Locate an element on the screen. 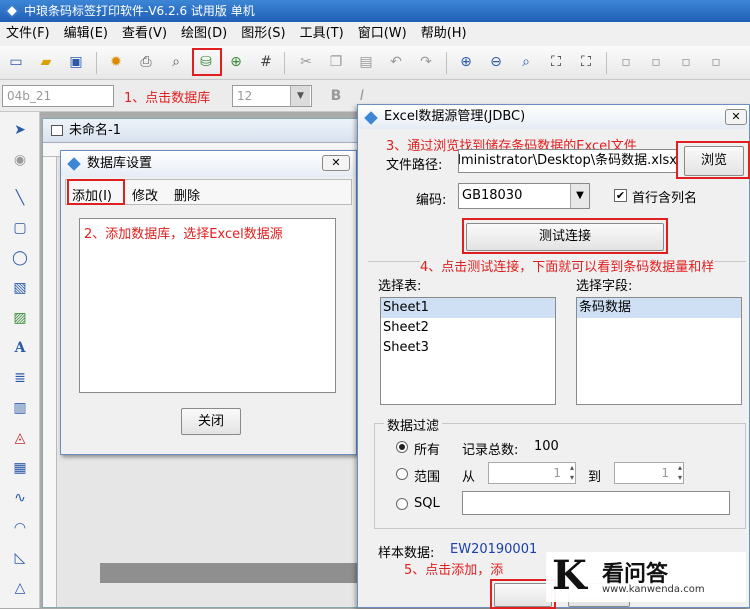  rectangle-tool-icon: ▢ is located at coordinates (20, 228).